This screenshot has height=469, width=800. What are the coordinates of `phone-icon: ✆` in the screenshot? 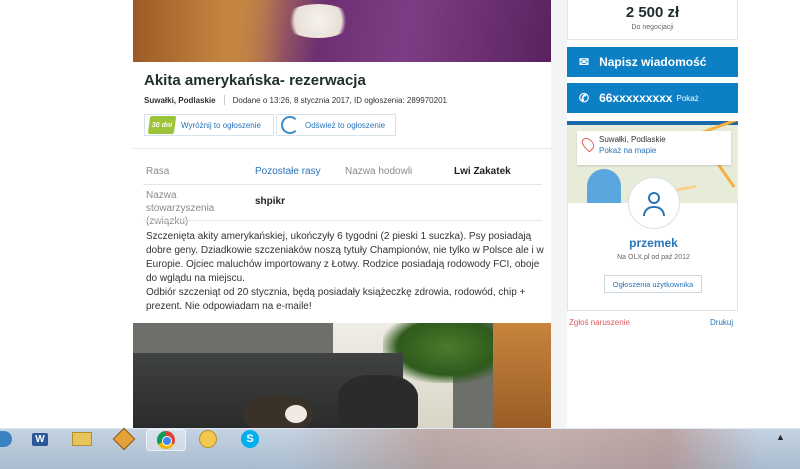 It's located at (584, 98).